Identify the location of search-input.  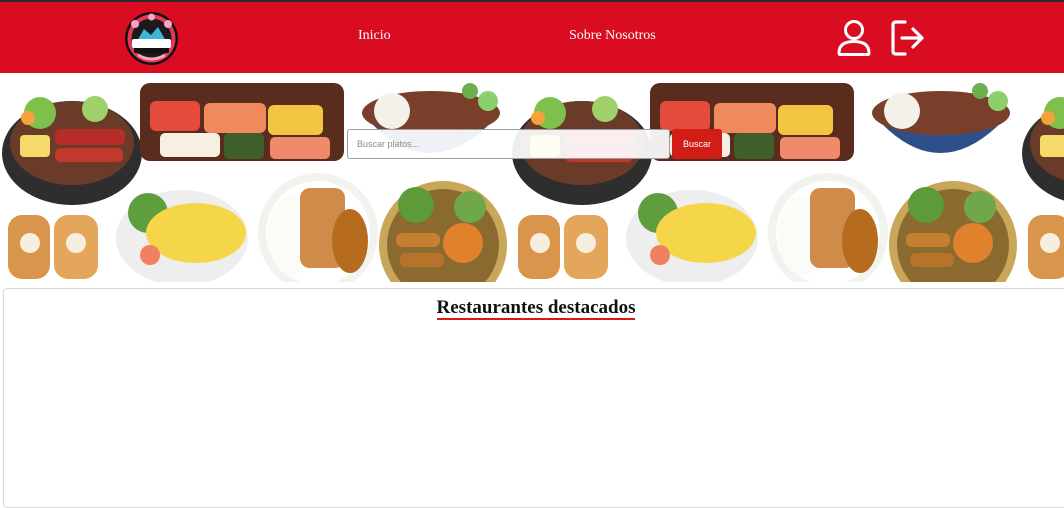
(508, 144).